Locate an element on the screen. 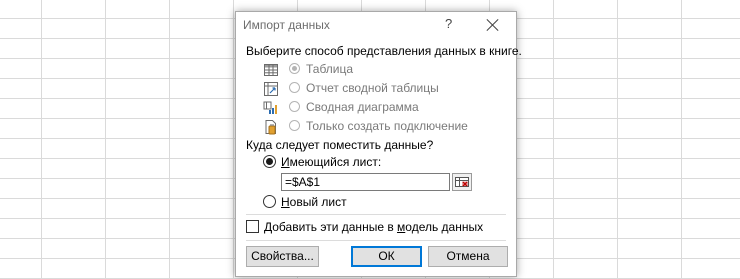 Image resolution: width=740 pixels, height=279 pixels. table-icon is located at coordinates (271, 70).